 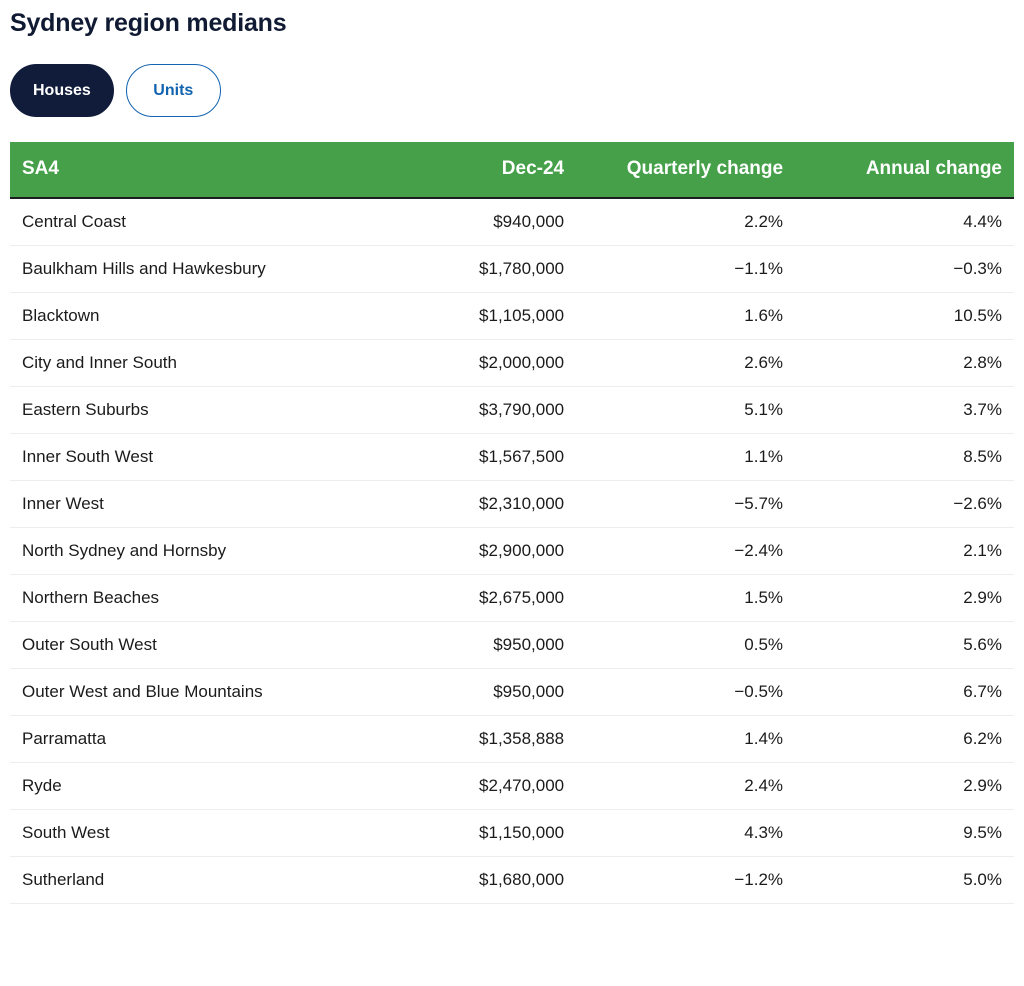 I want to click on table-row: Parramatta $1,358,888 1.4% 6.2%, so click(x=512, y=739).